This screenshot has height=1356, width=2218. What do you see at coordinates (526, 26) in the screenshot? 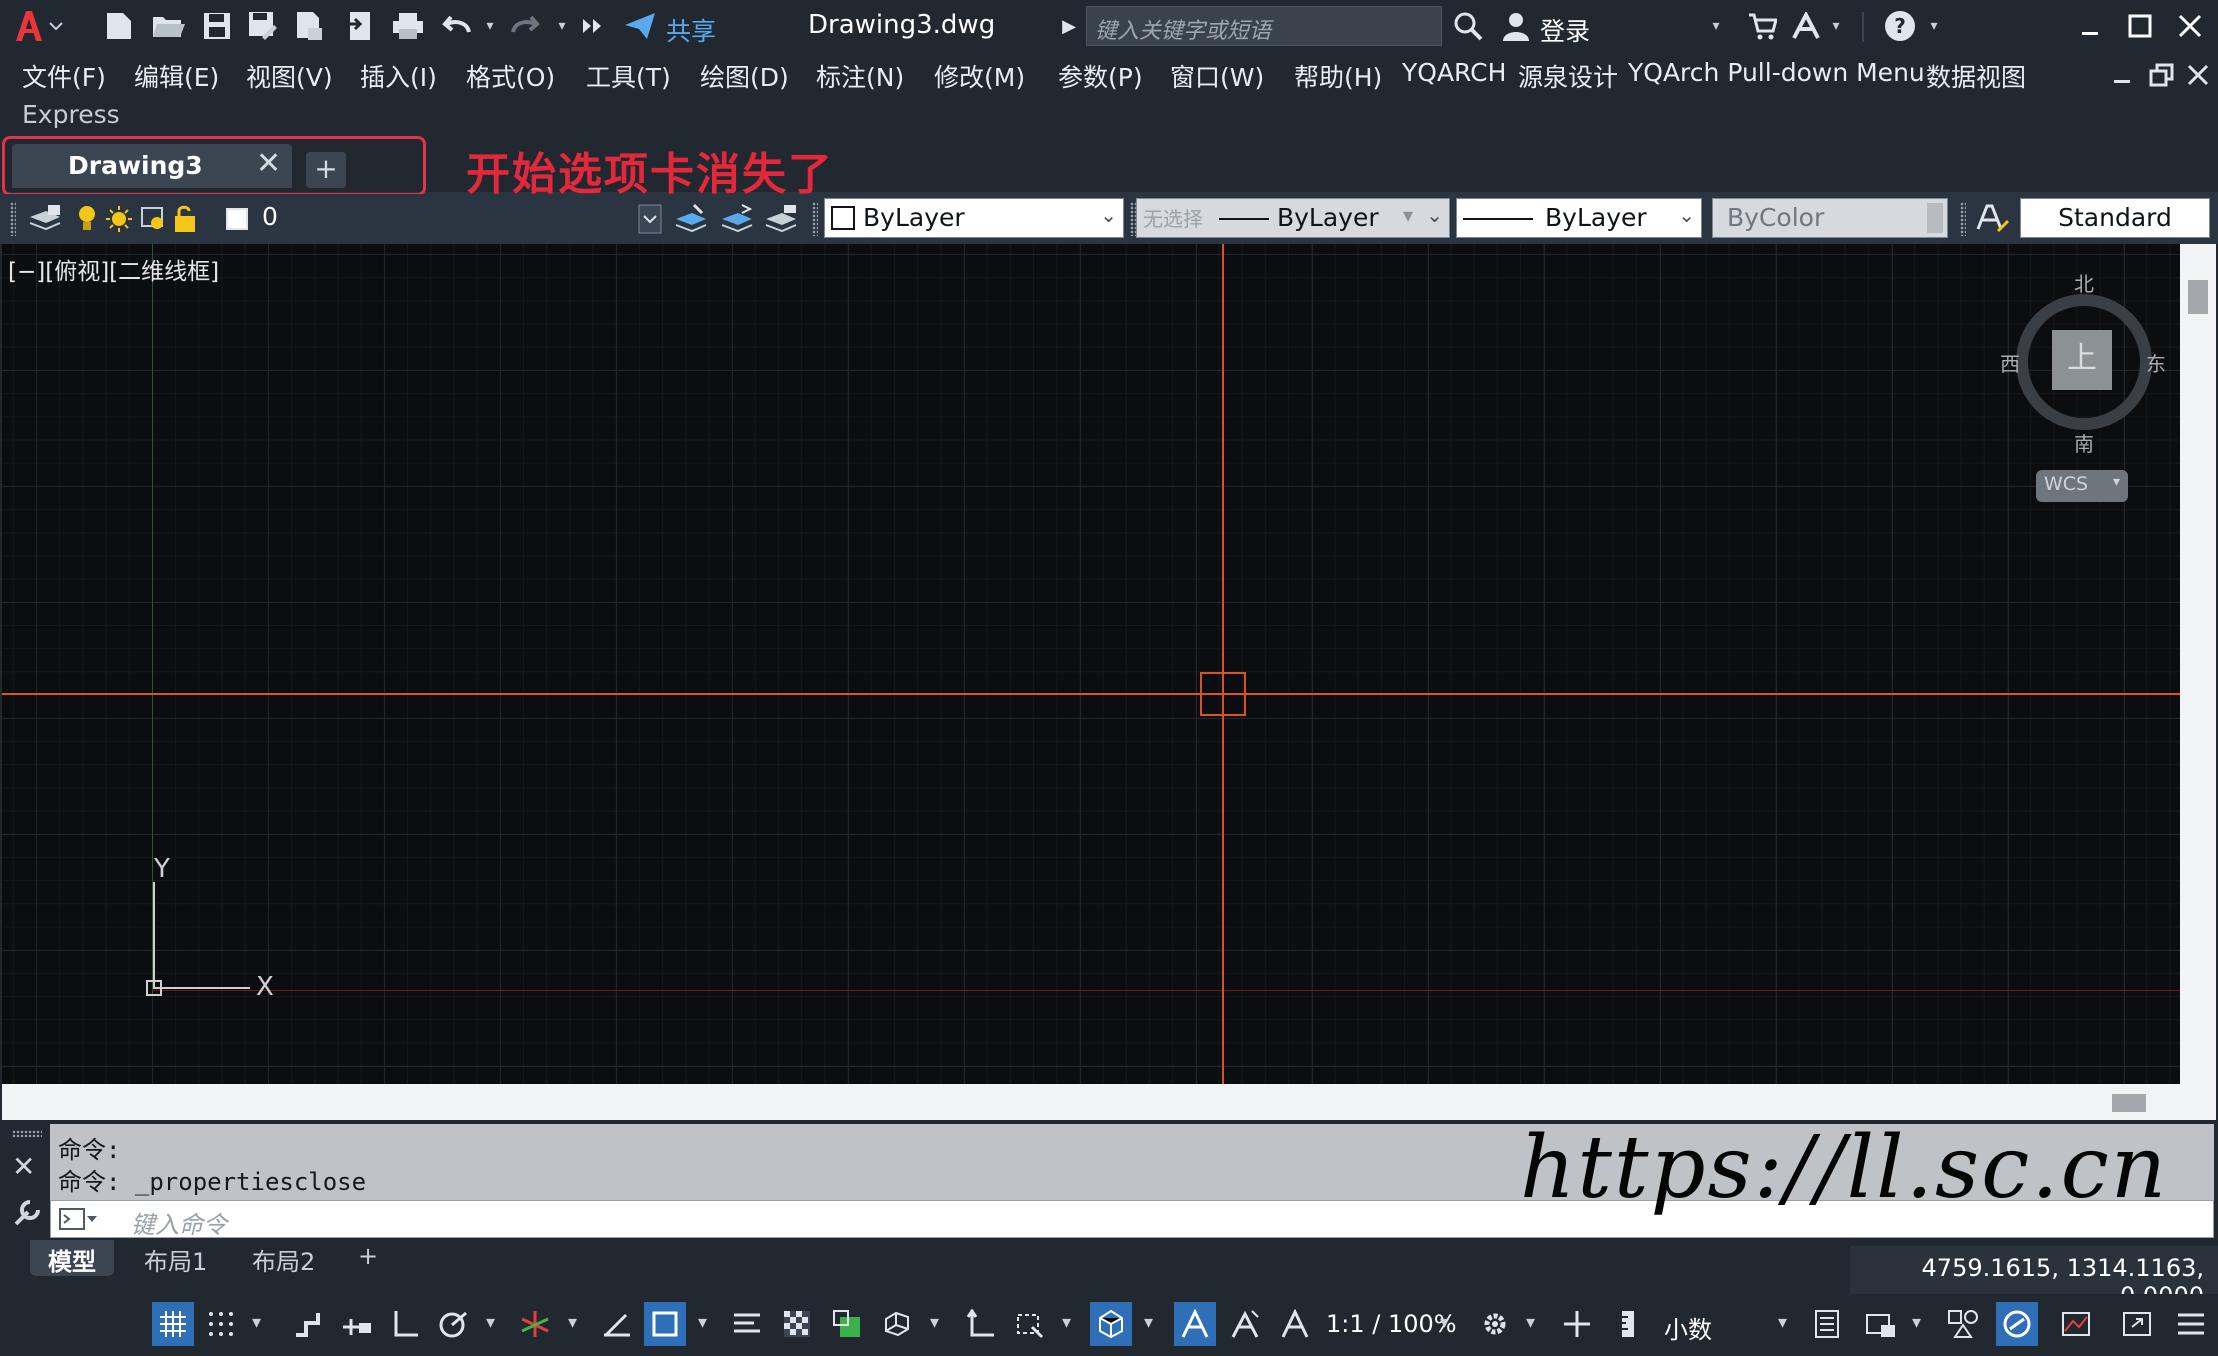
I see `redo-icon` at bounding box center [526, 26].